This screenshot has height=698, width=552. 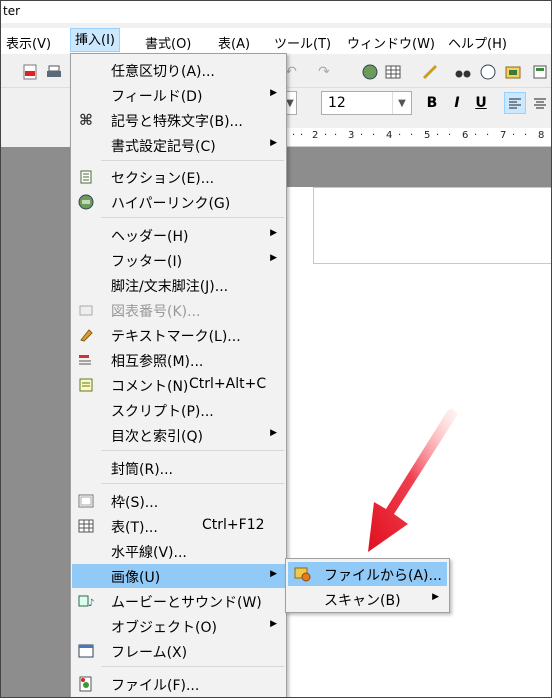 I want to click on window-title: ter, so click(x=12, y=11).